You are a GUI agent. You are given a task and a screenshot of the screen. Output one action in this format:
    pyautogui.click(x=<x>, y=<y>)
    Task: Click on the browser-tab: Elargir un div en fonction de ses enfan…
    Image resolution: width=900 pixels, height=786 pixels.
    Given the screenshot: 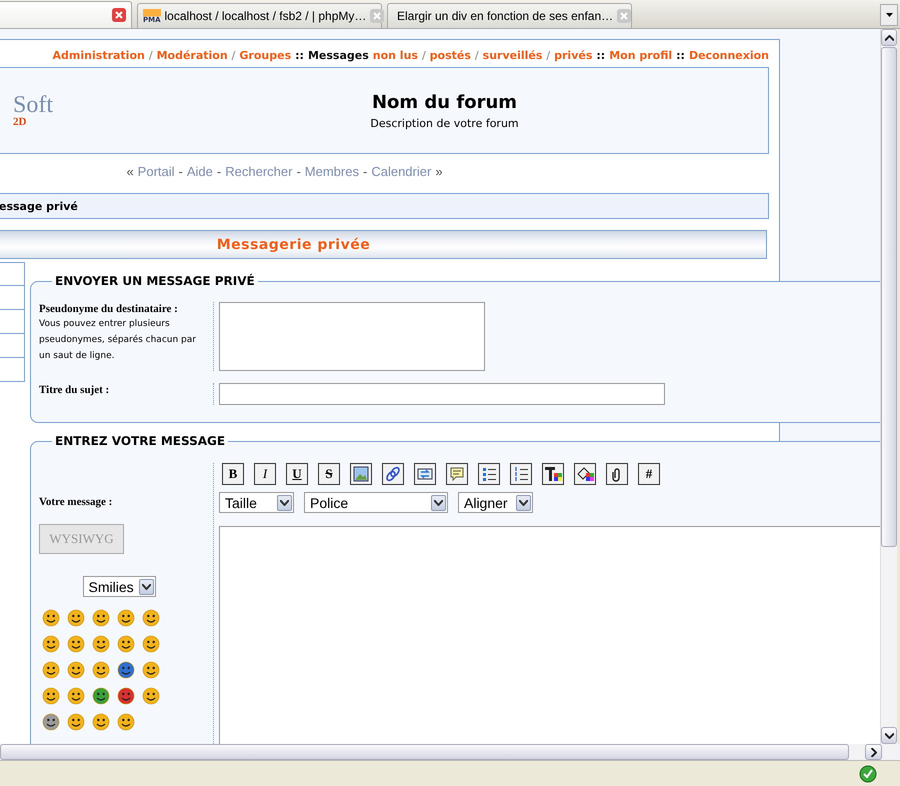 What is the action you would take?
    pyautogui.click(x=509, y=15)
    